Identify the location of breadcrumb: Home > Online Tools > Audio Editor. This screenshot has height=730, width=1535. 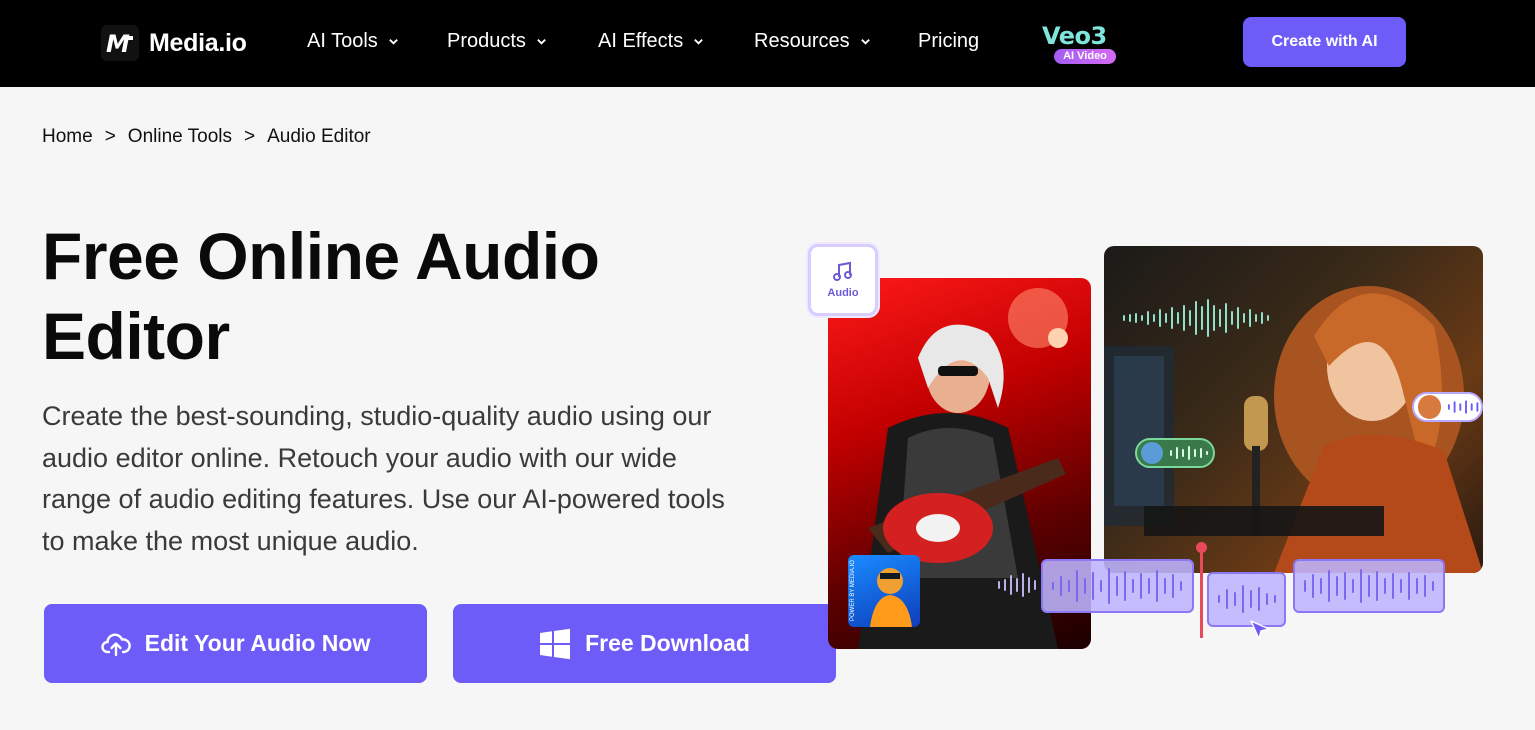
(206, 137).